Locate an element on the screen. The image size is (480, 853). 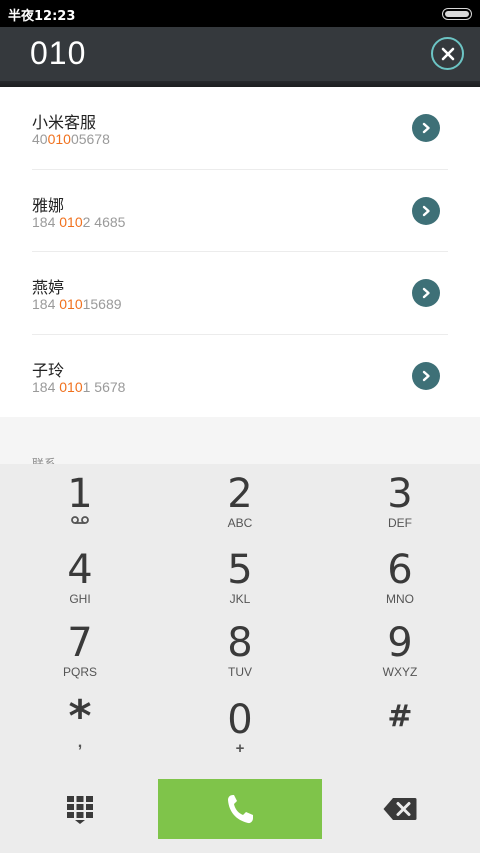
key-0: 0 + is located at coordinates (240, 728).